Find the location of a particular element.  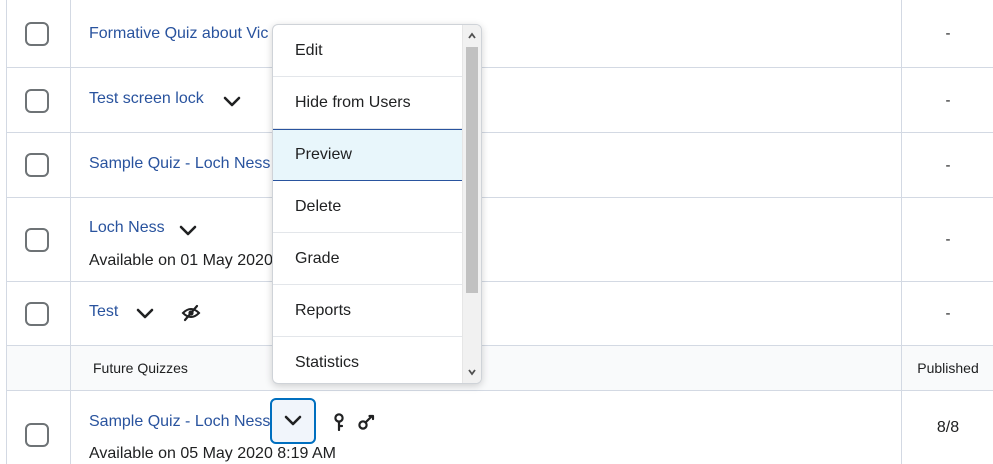

actions-menu-button is located at coordinates (293, 421).